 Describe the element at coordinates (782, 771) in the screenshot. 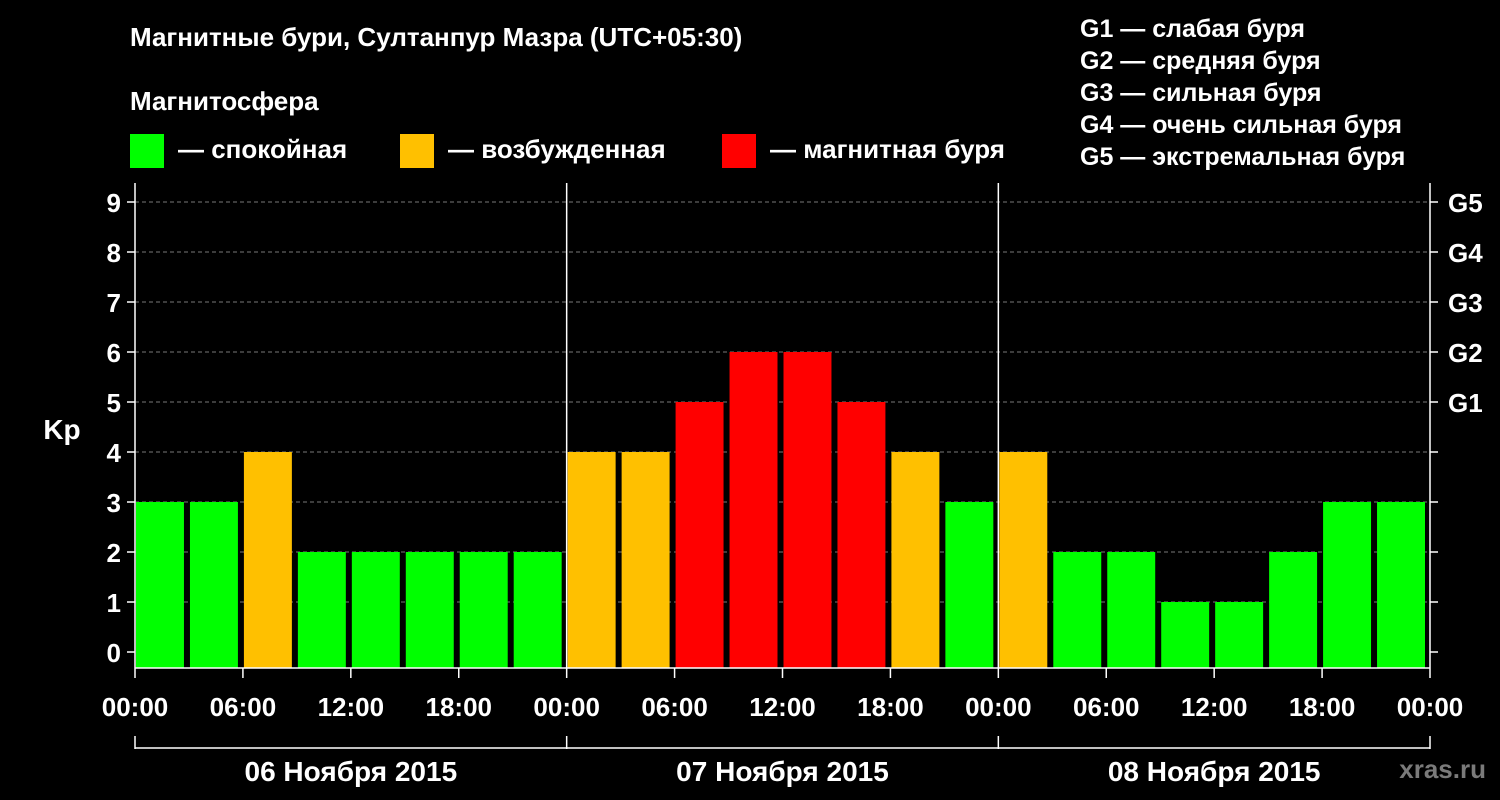

I see `day-label: 07 Ноября 2015` at that location.